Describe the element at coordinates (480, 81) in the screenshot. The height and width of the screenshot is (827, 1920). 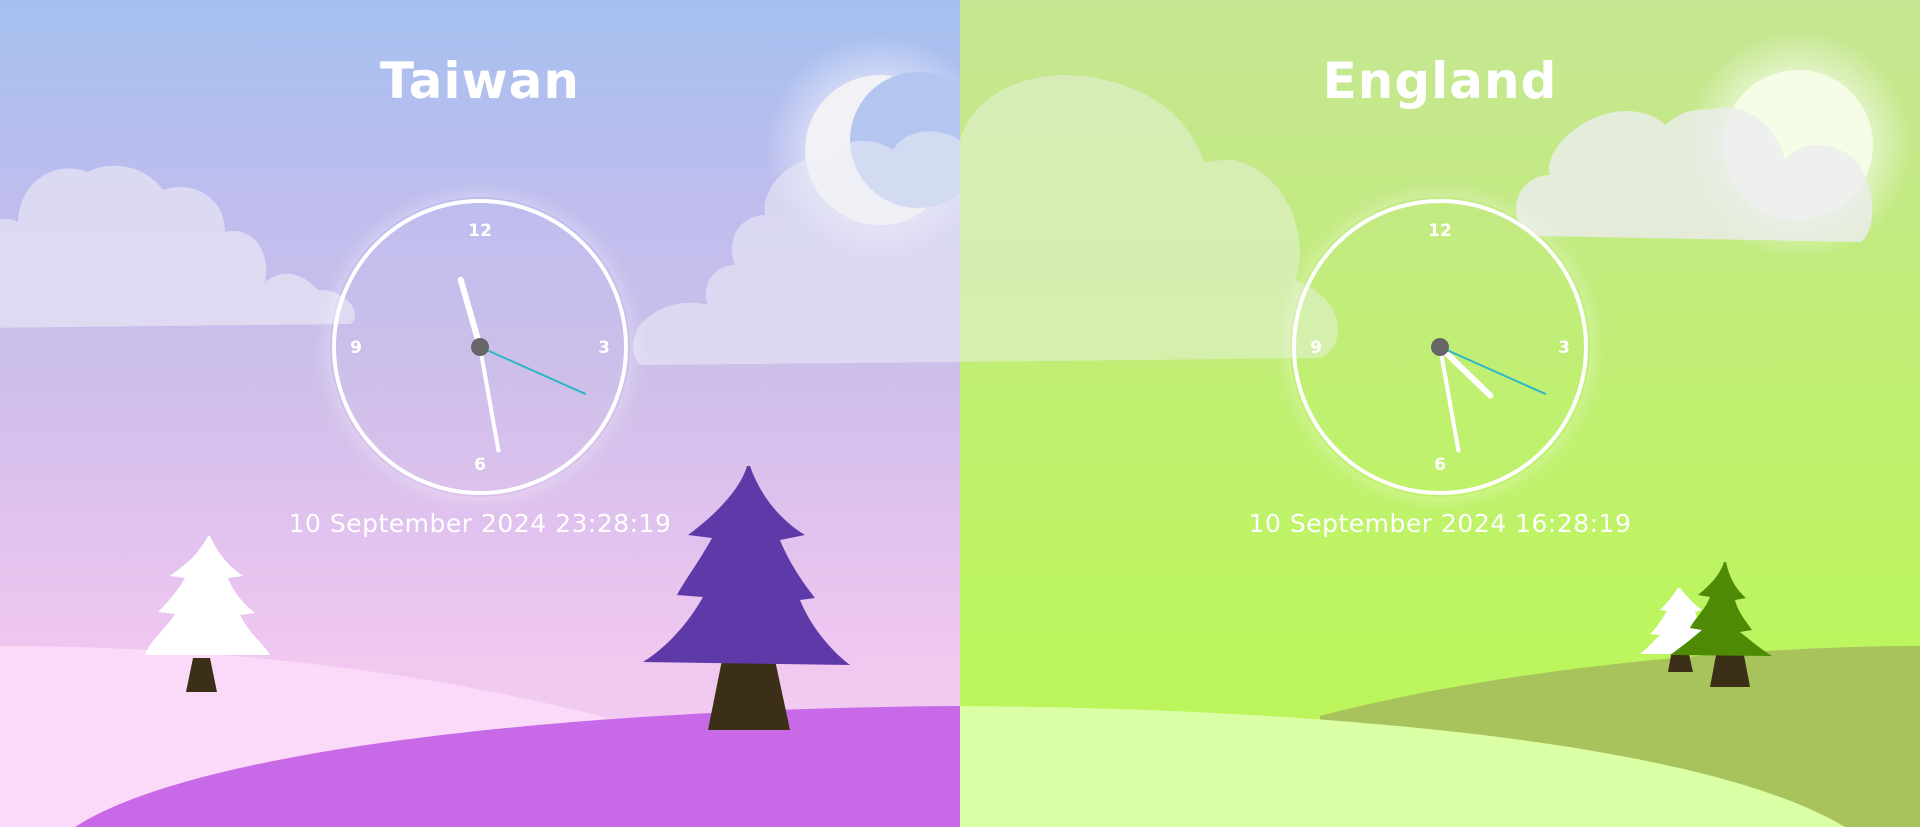
I see `city-title: Taiwan` at that location.